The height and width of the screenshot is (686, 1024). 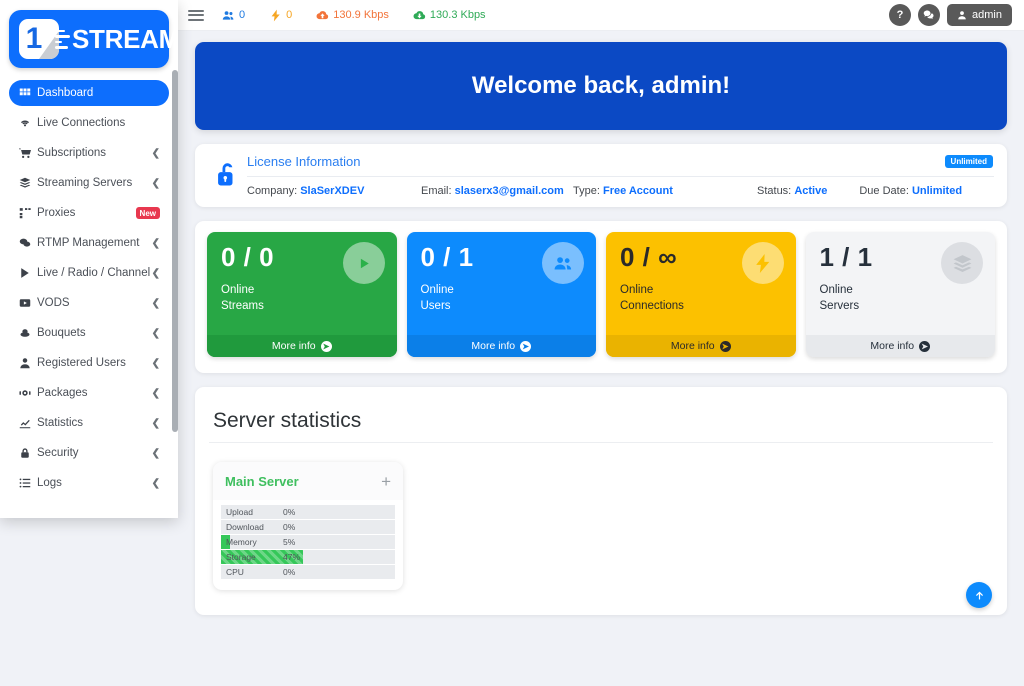 What do you see at coordinates (89, 273) in the screenshot?
I see `sidebar-item-live-radio-channel: Live / Radio / Channel ❮` at bounding box center [89, 273].